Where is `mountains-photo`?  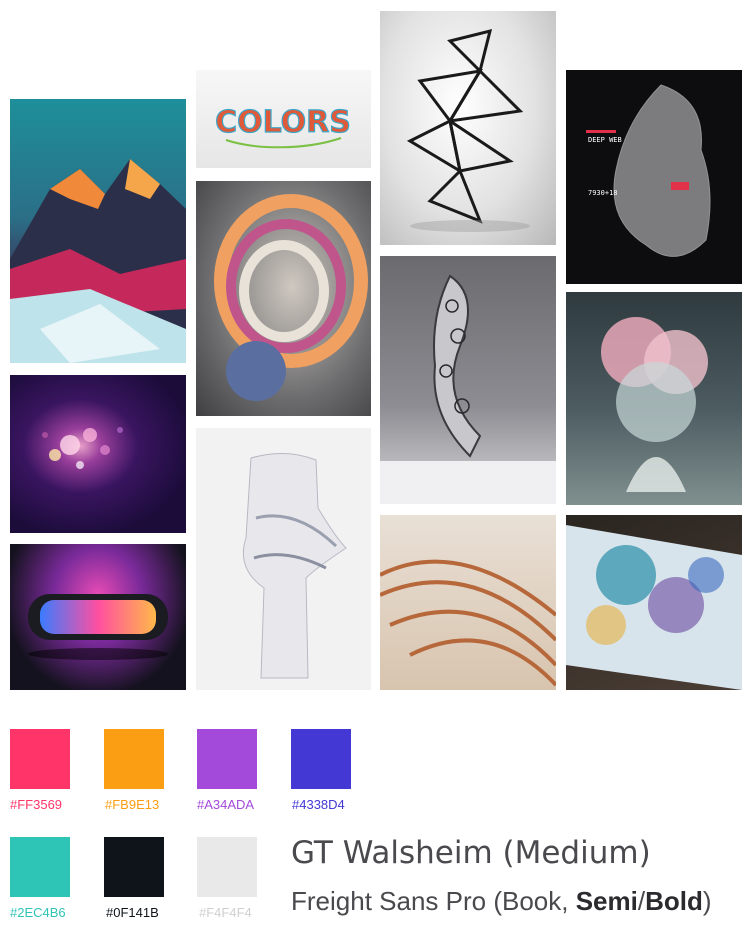 mountains-photo is located at coordinates (98, 231).